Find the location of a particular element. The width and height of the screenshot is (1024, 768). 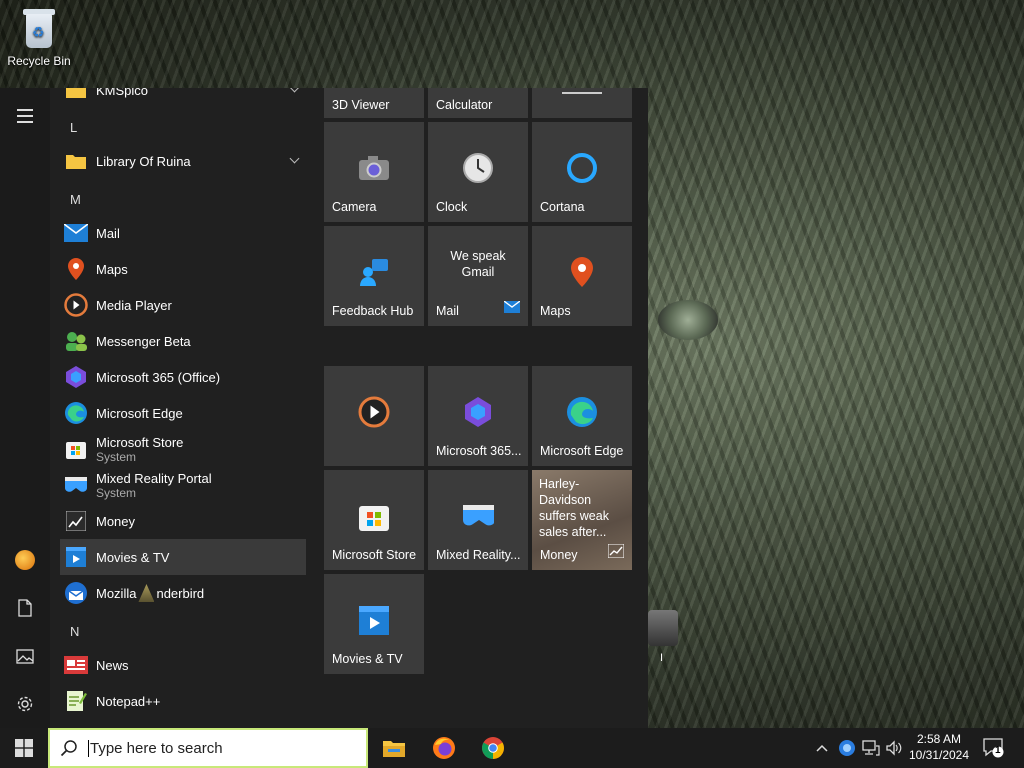

mail-live-line1: We speak is located at coordinates (478, 256).